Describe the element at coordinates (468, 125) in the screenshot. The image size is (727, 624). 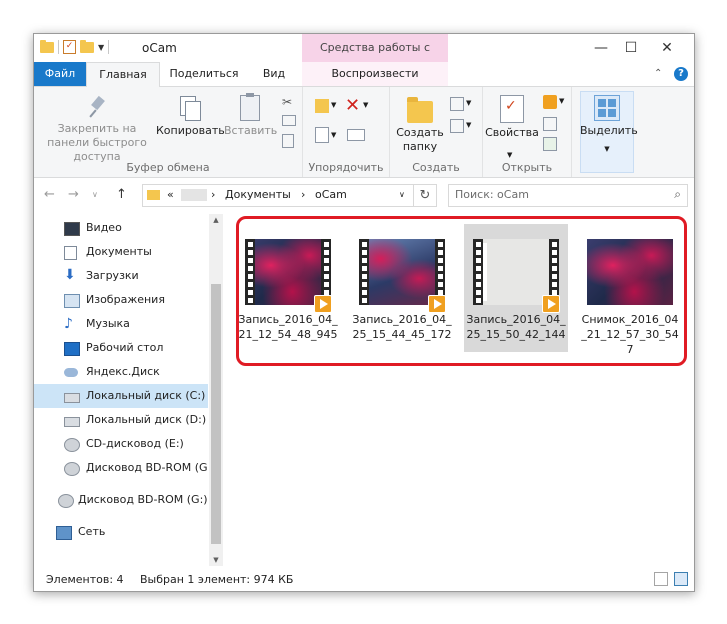
I see `easy-access-dropdown-icon: ▼` at that location.